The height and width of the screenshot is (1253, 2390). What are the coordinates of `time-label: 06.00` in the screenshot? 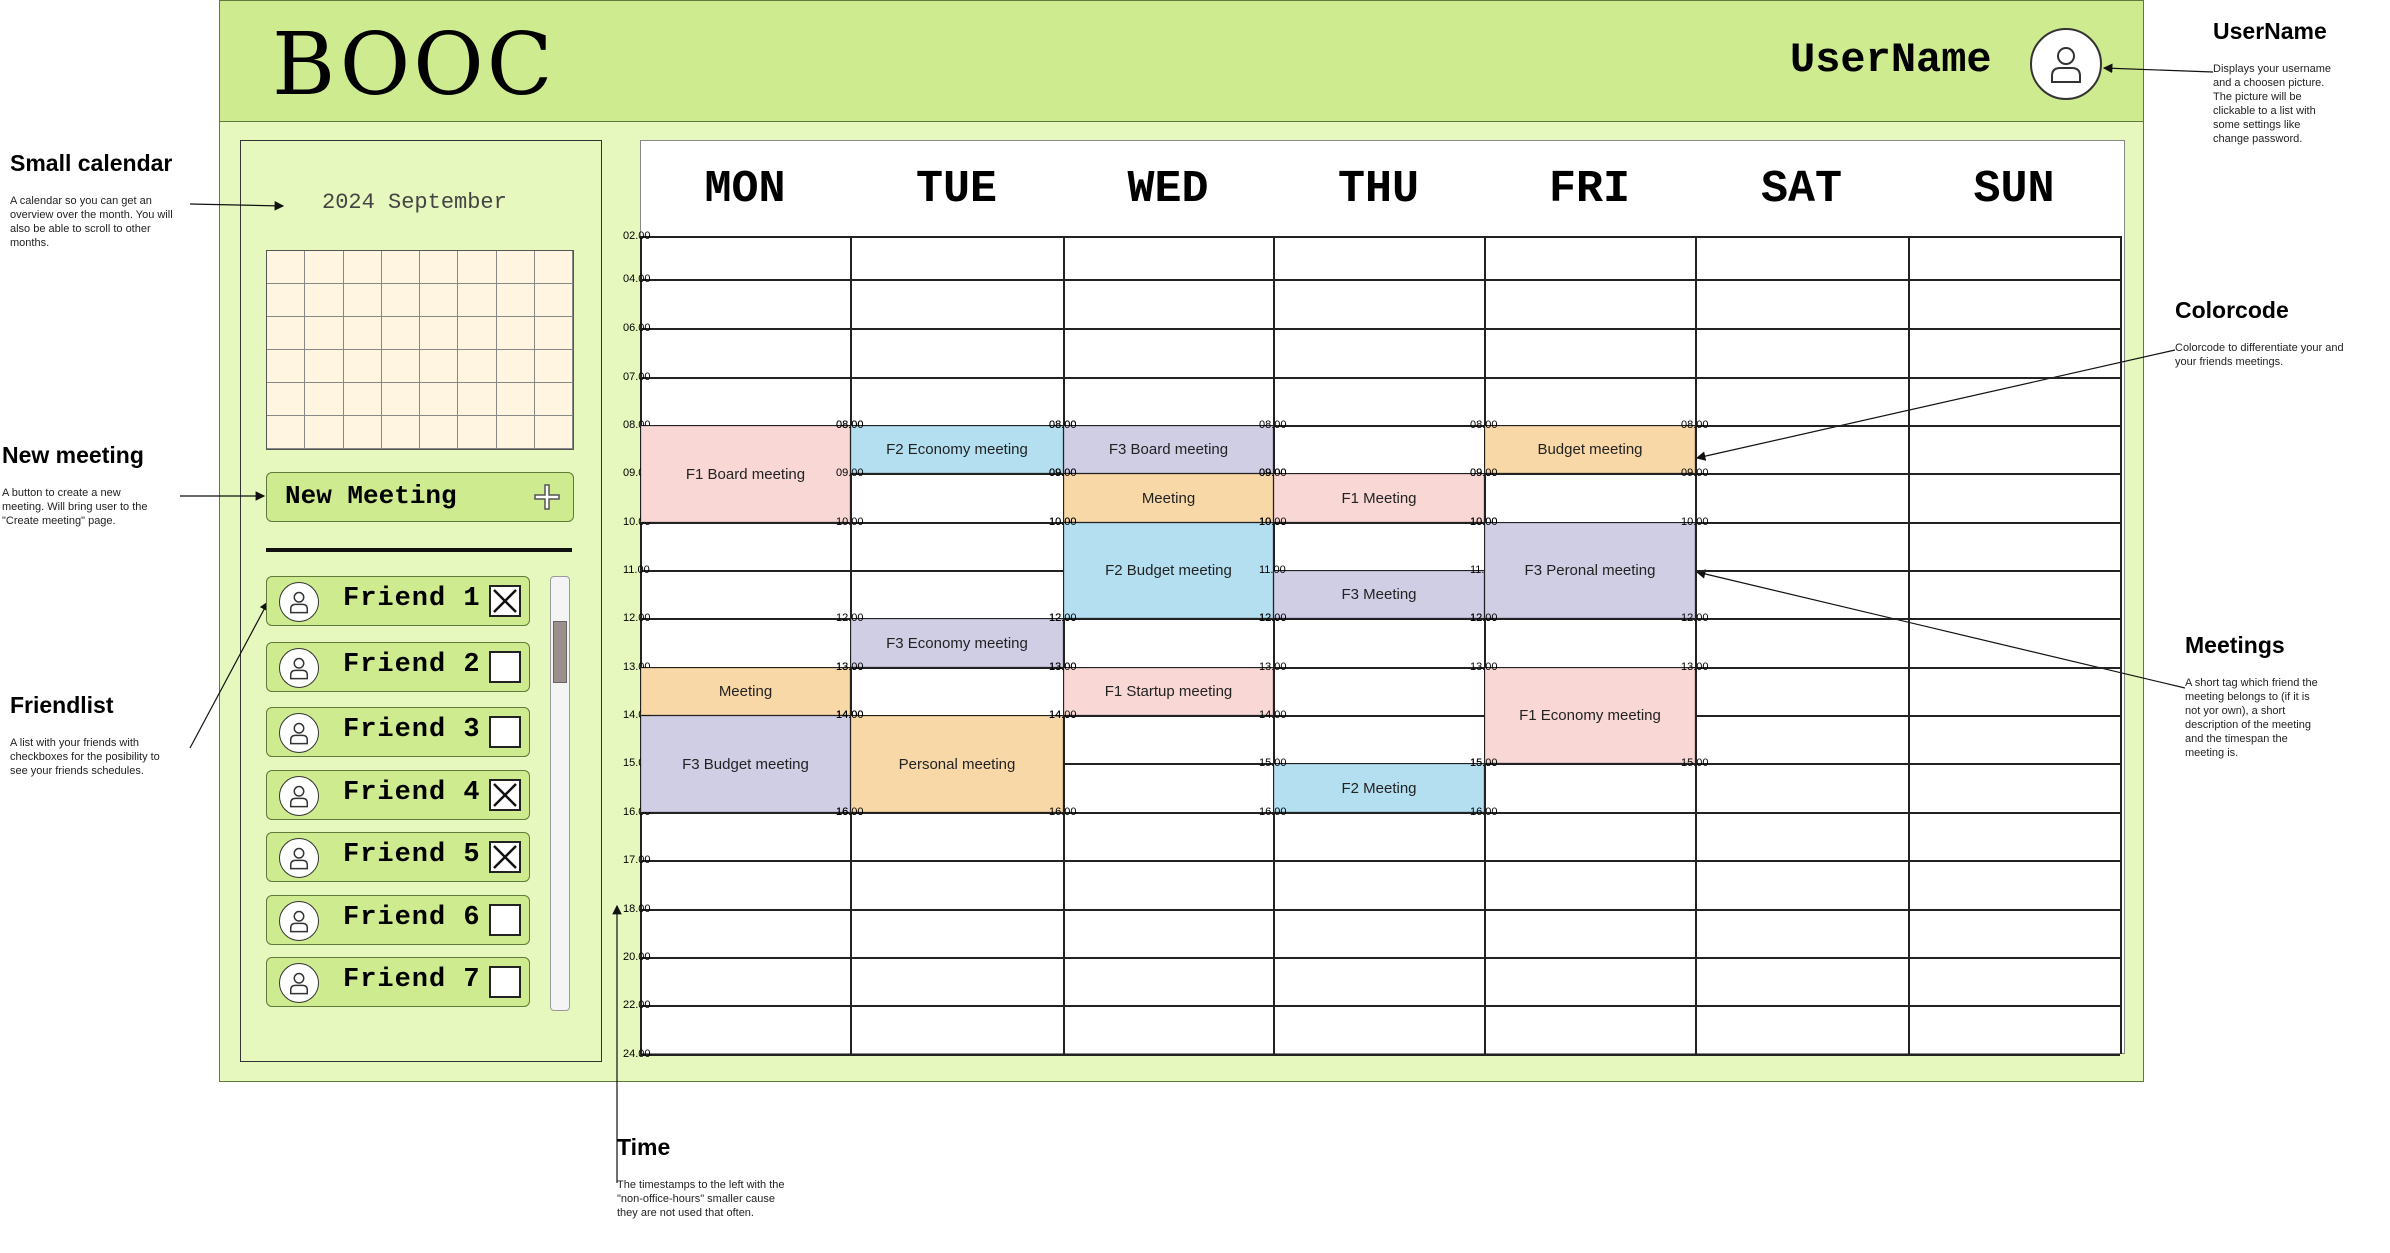 It's located at (637, 328).